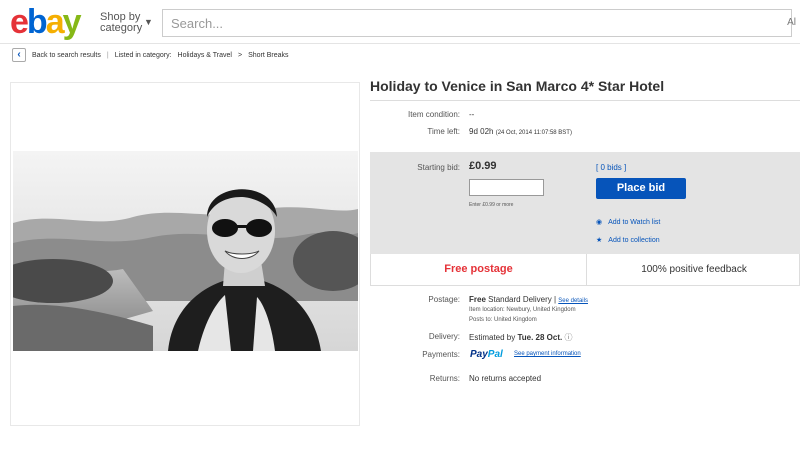 The height and width of the screenshot is (450, 800). What do you see at coordinates (441, 354) in the screenshot?
I see `payments-label: Payments:` at bounding box center [441, 354].